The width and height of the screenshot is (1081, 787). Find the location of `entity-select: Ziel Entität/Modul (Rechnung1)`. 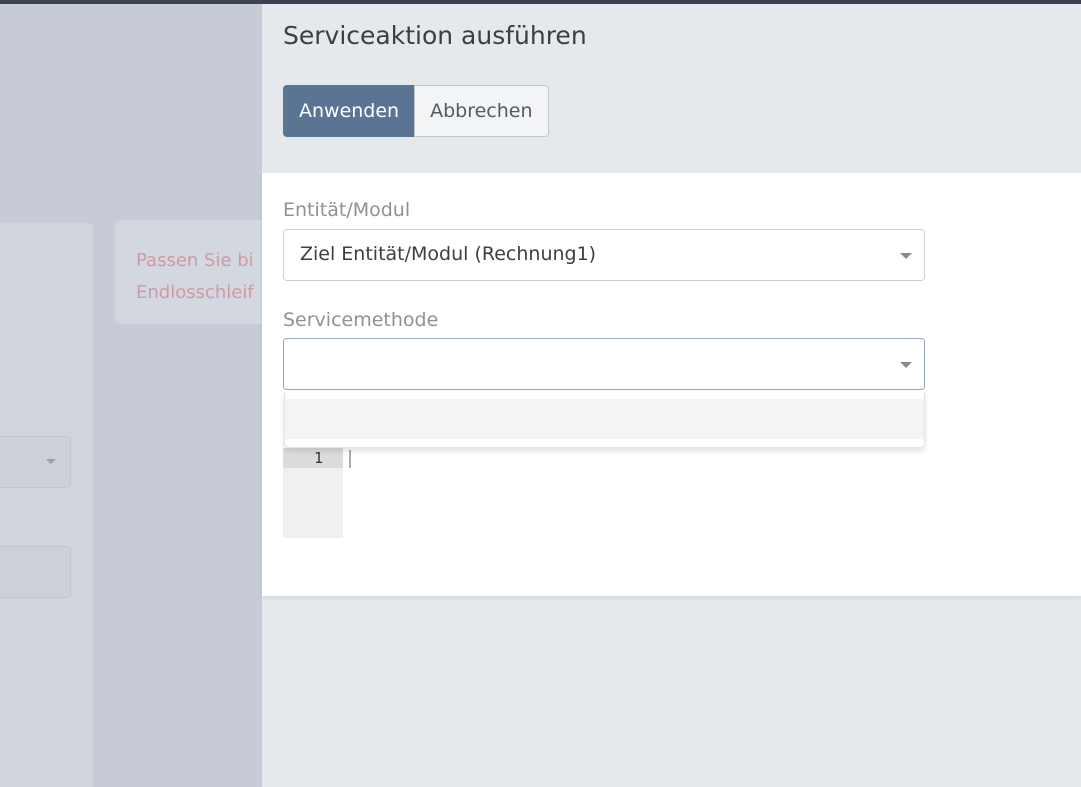

entity-select: Ziel Entität/Modul (Rechnung1) is located at coordinates (604, 255).